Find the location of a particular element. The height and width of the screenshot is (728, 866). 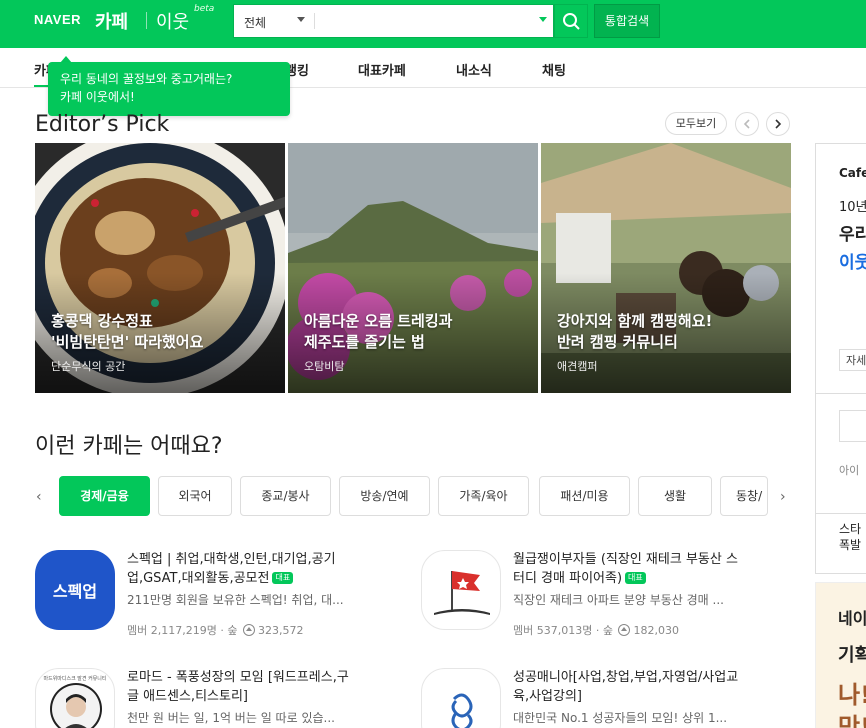

notice-line: 폭발 is located at coordinates (850, 545).